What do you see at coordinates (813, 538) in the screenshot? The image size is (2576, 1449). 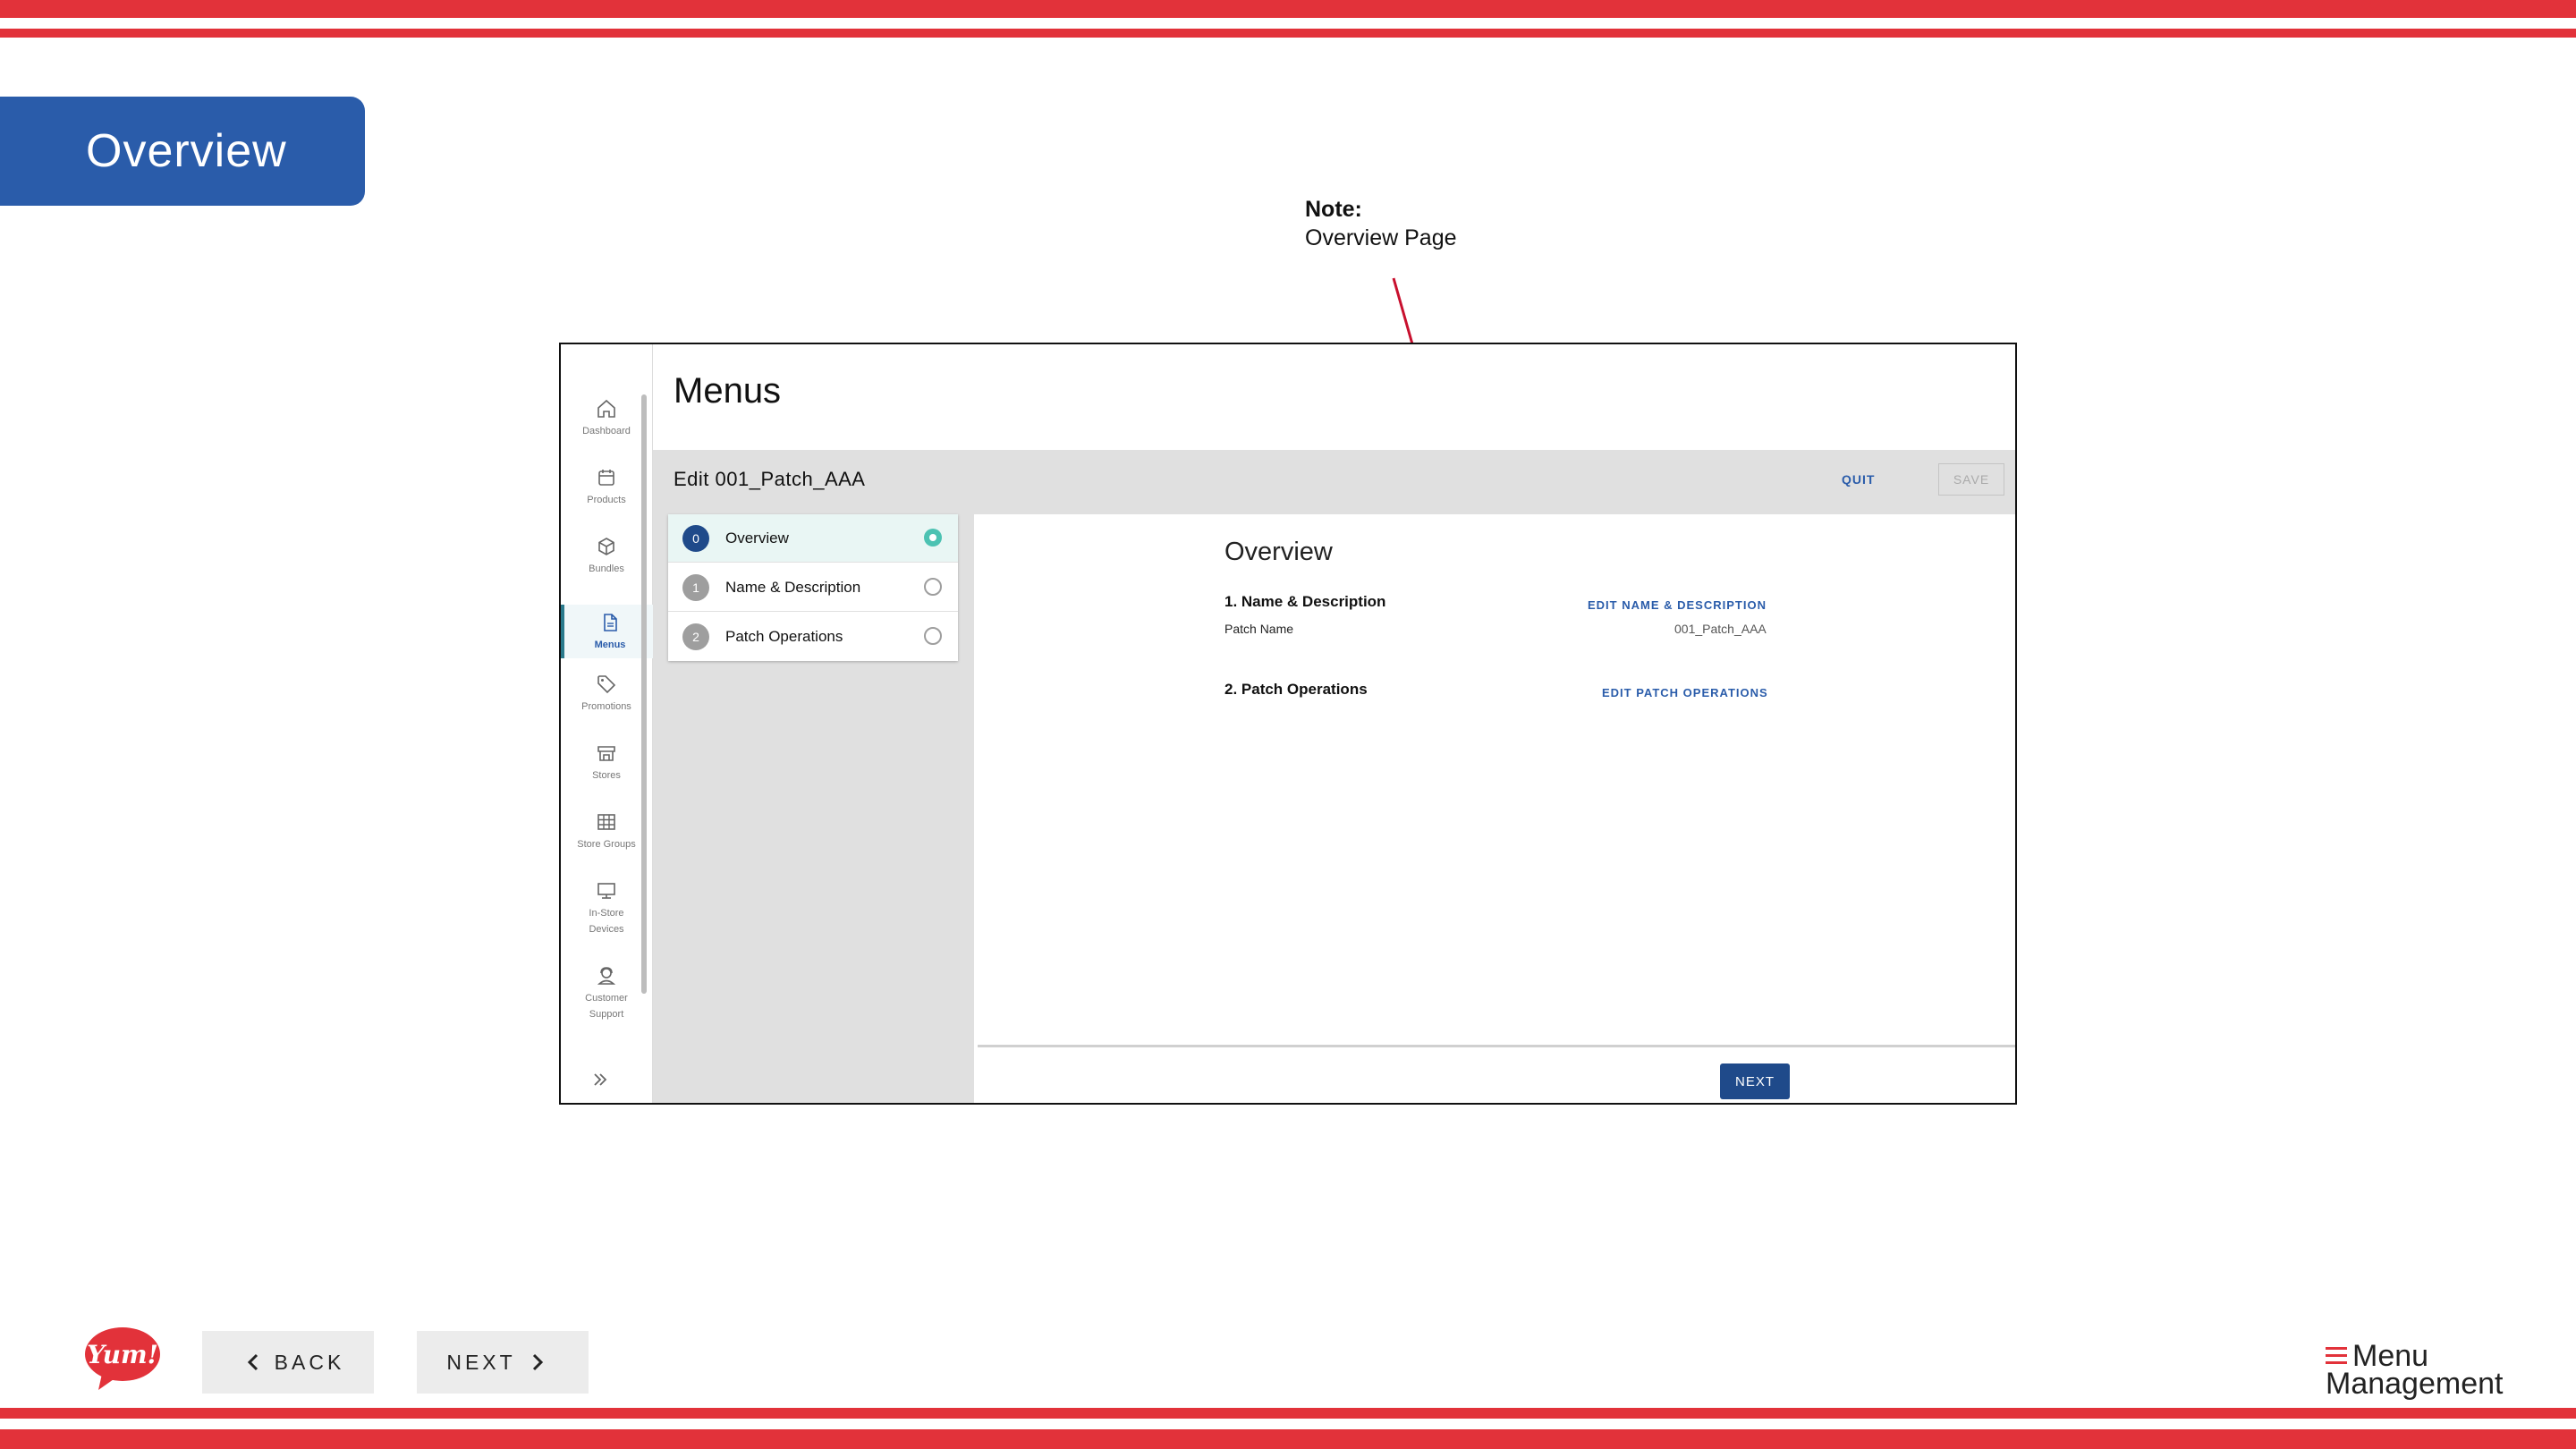 I see `step-overview: 0 Overview` at bounding box center [813, 538].